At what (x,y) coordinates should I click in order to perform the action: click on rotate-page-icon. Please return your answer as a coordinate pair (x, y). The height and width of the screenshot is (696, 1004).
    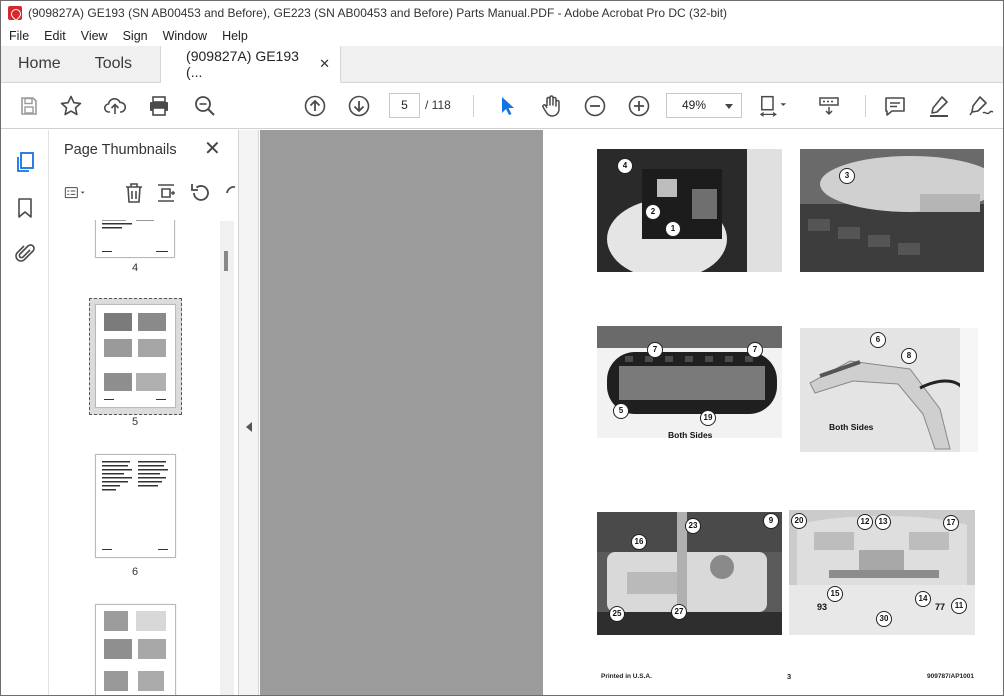
    Looking at the image, I should click on (200, 193).